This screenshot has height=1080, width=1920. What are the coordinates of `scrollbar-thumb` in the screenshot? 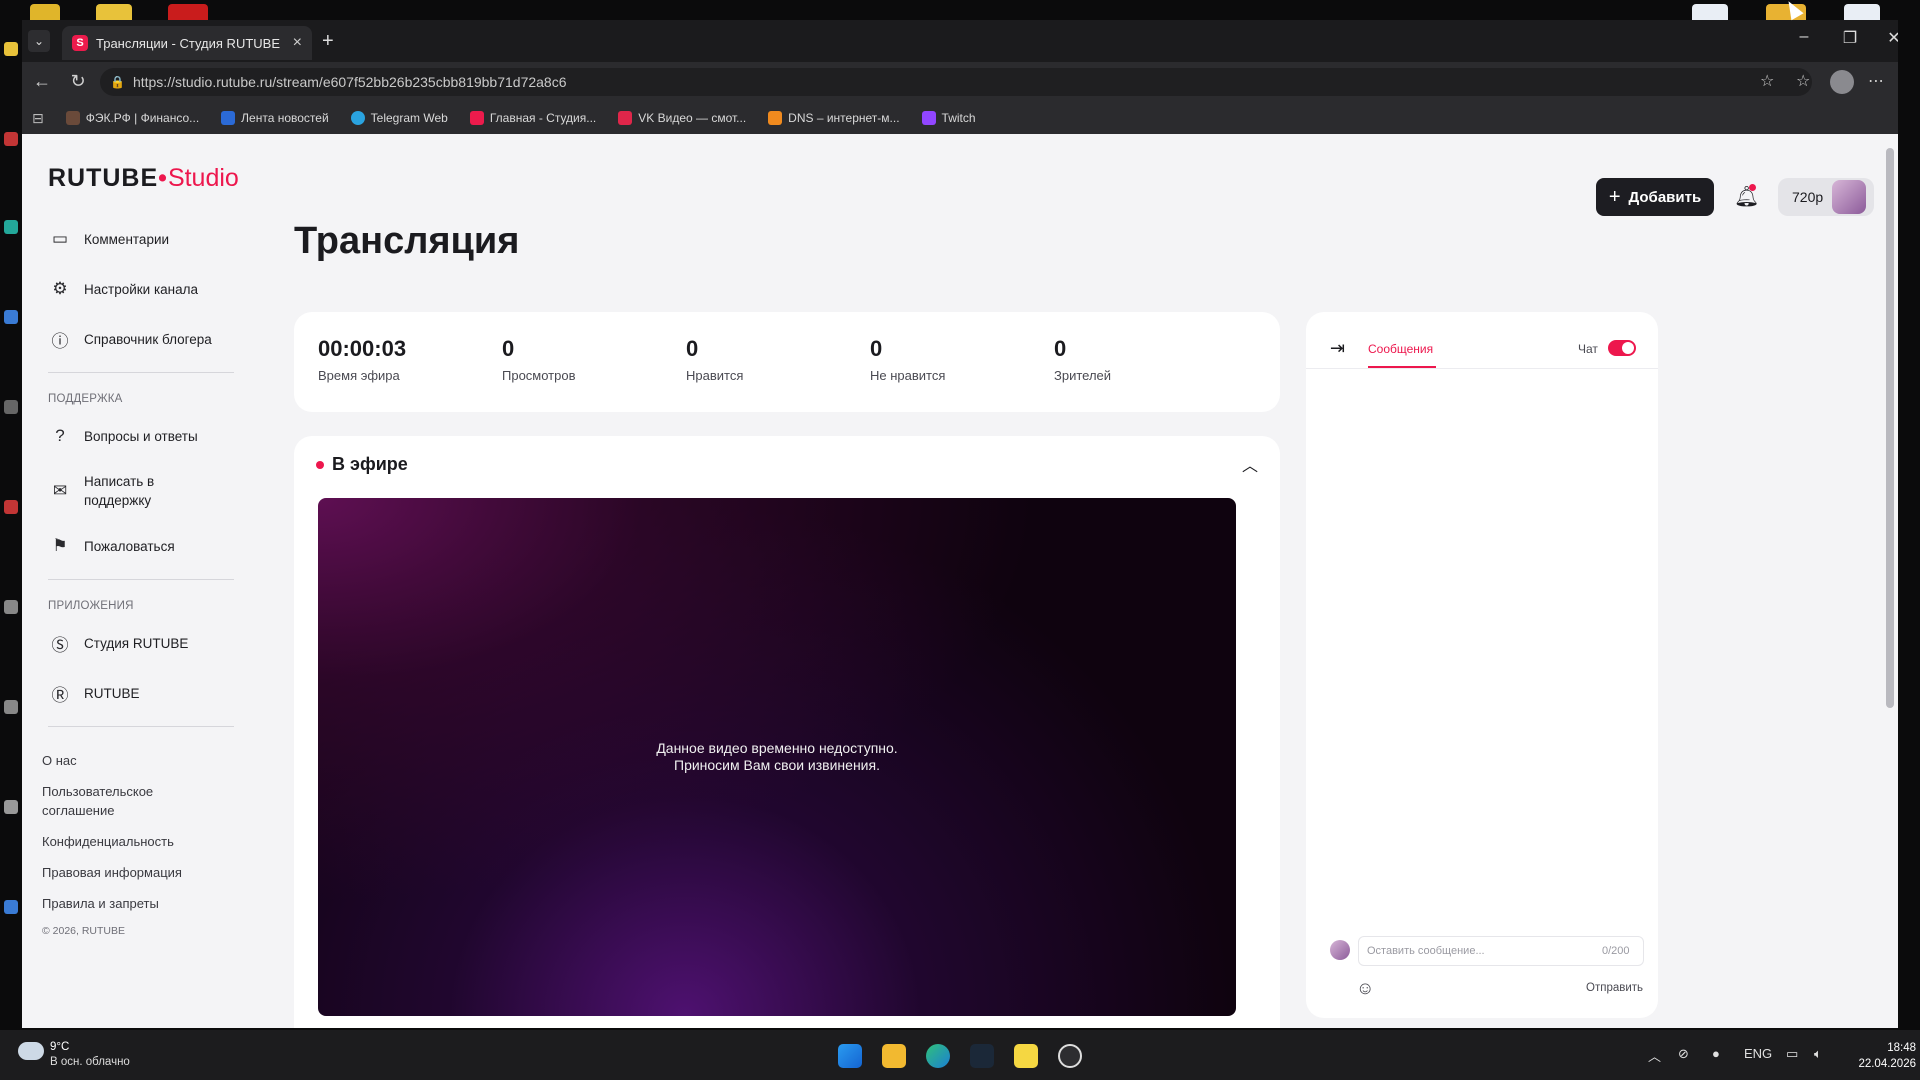 It's located at (1890, 428).